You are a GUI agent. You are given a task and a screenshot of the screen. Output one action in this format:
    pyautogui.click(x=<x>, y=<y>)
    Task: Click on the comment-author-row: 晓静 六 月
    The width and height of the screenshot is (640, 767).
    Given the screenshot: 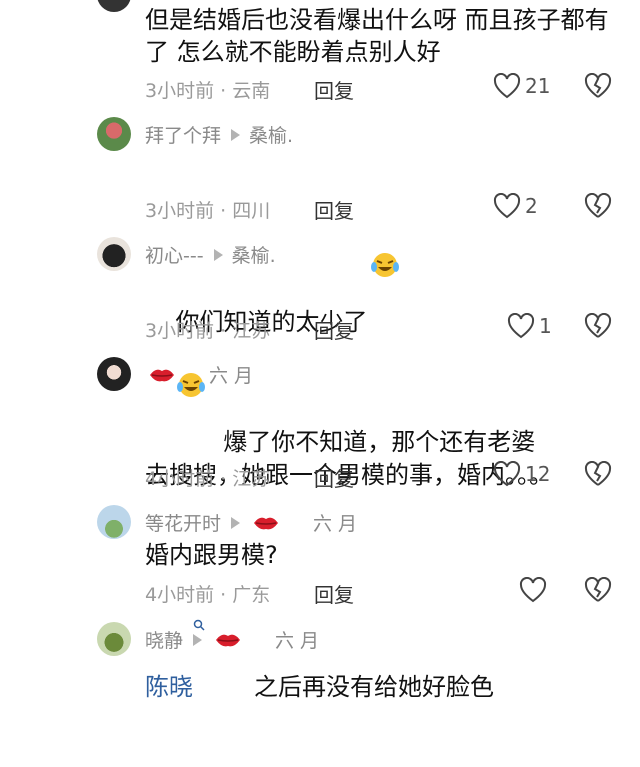 What is the action you would take?
    pyautogui.click(x=232, y=639)
    